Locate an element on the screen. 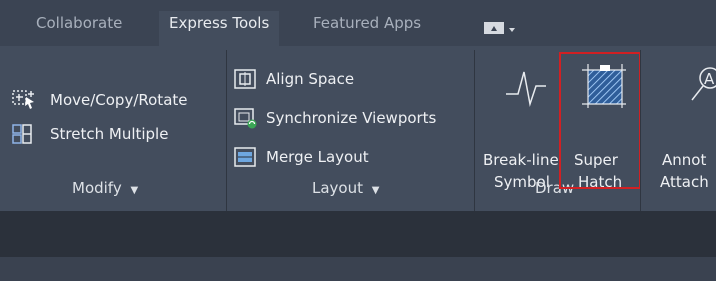 The image size is (716, 281). move-copy-rotate-button: Move/Copy/Rotate is located at coordinates (119, 100).